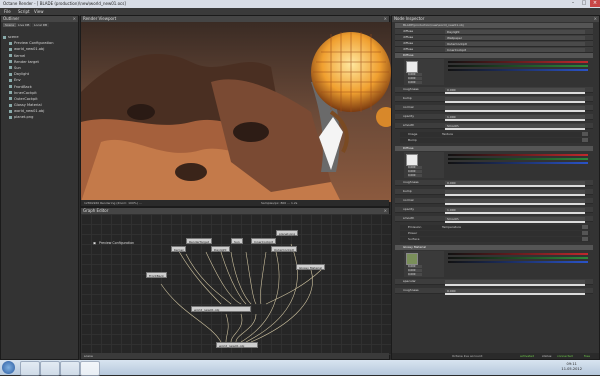 The height and width of the screenshot is (376, 600). Describe the element at coordinates (515, 49) in the screenshot. I see `row-value: InnerCockpit` at that location.